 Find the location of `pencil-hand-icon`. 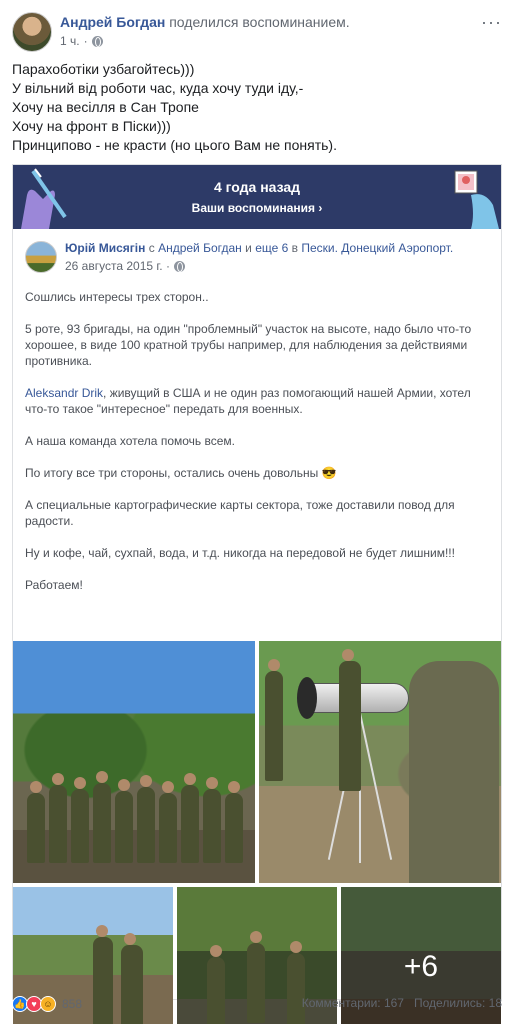

pencil-hand-icon is located at coordinates (44, 198).